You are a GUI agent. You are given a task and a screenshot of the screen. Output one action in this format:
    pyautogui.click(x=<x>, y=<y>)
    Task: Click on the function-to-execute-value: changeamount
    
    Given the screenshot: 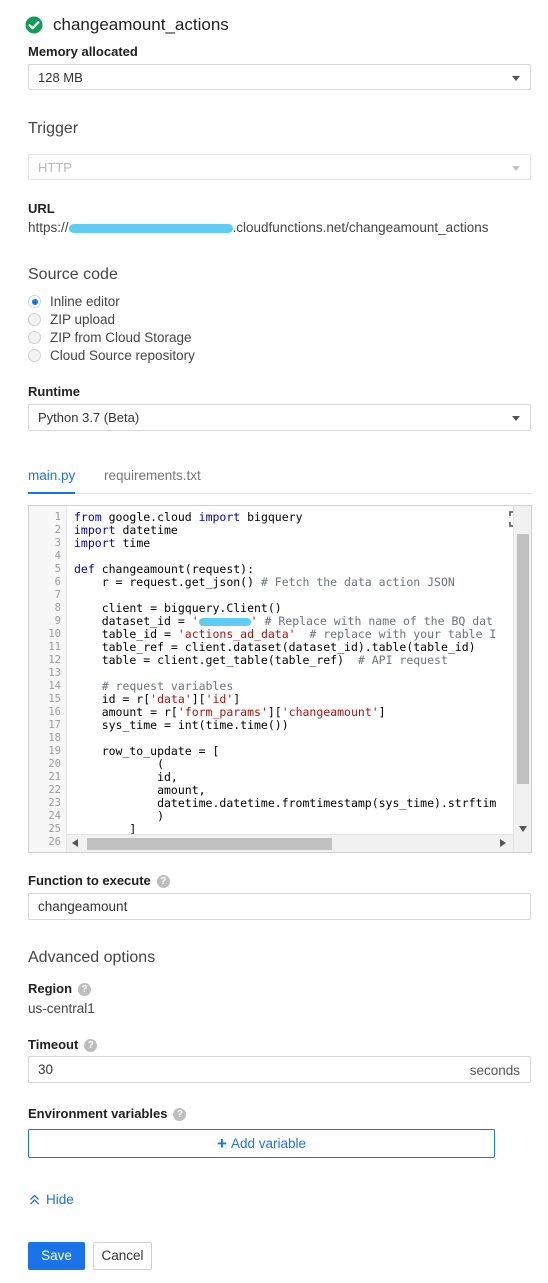 What is the action you would take?
    pyautogui.click(x=83, y=906)
    